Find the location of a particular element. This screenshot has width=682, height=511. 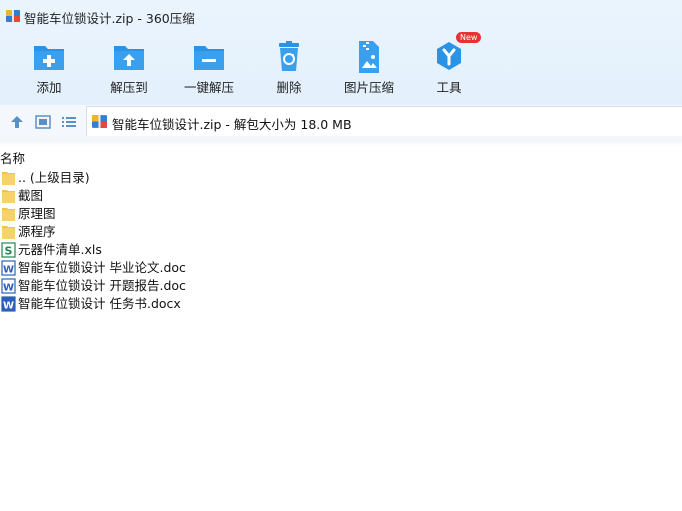

recycle-bin-icon is located at coordinates (289, 56).